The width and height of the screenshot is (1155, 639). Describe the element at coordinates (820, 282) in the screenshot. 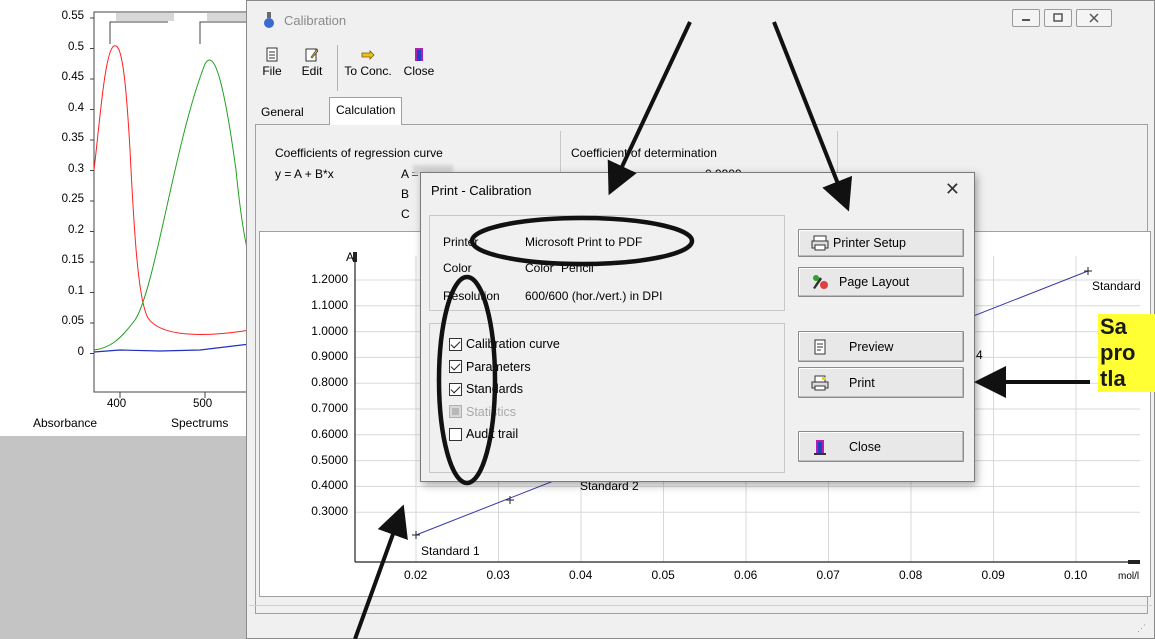

I see `page-layout-icon` at that location.